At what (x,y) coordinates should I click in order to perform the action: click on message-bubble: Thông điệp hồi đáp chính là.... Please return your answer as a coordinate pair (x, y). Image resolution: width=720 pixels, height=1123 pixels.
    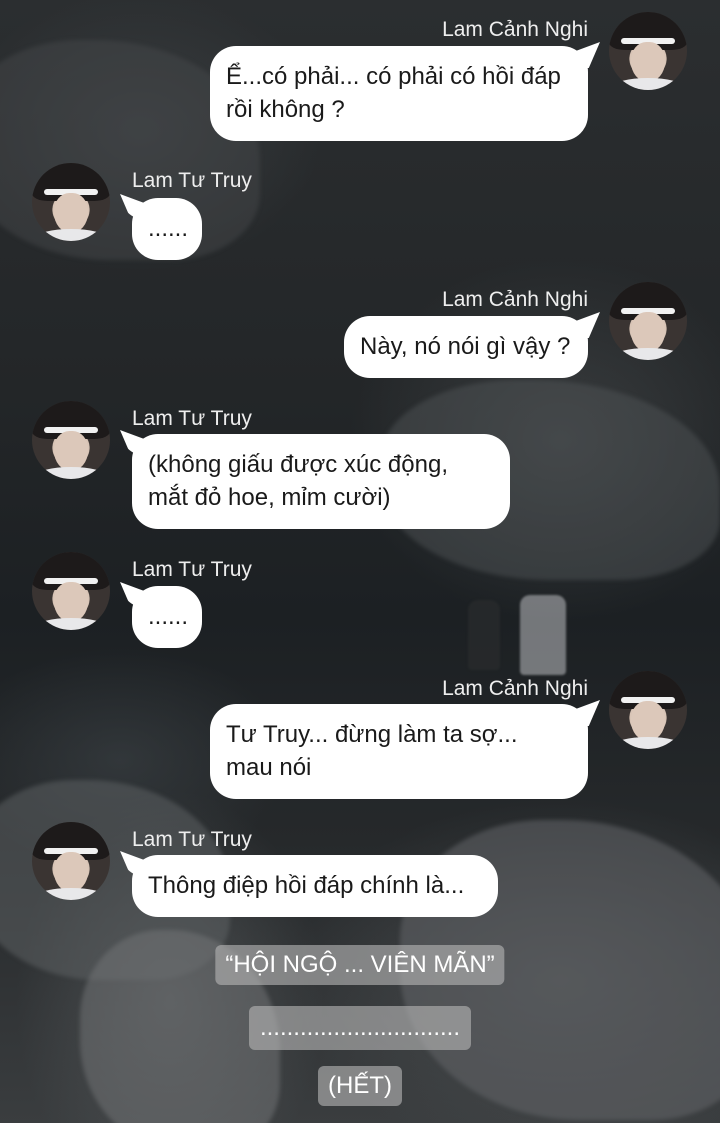
    Looking at the image, I should click on (315, 886).